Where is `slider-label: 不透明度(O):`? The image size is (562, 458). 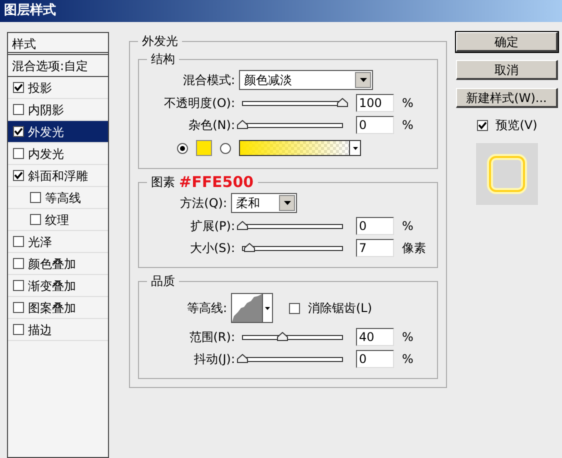
slider-label: 不透明度(O): is located at coordinates (199, 103).